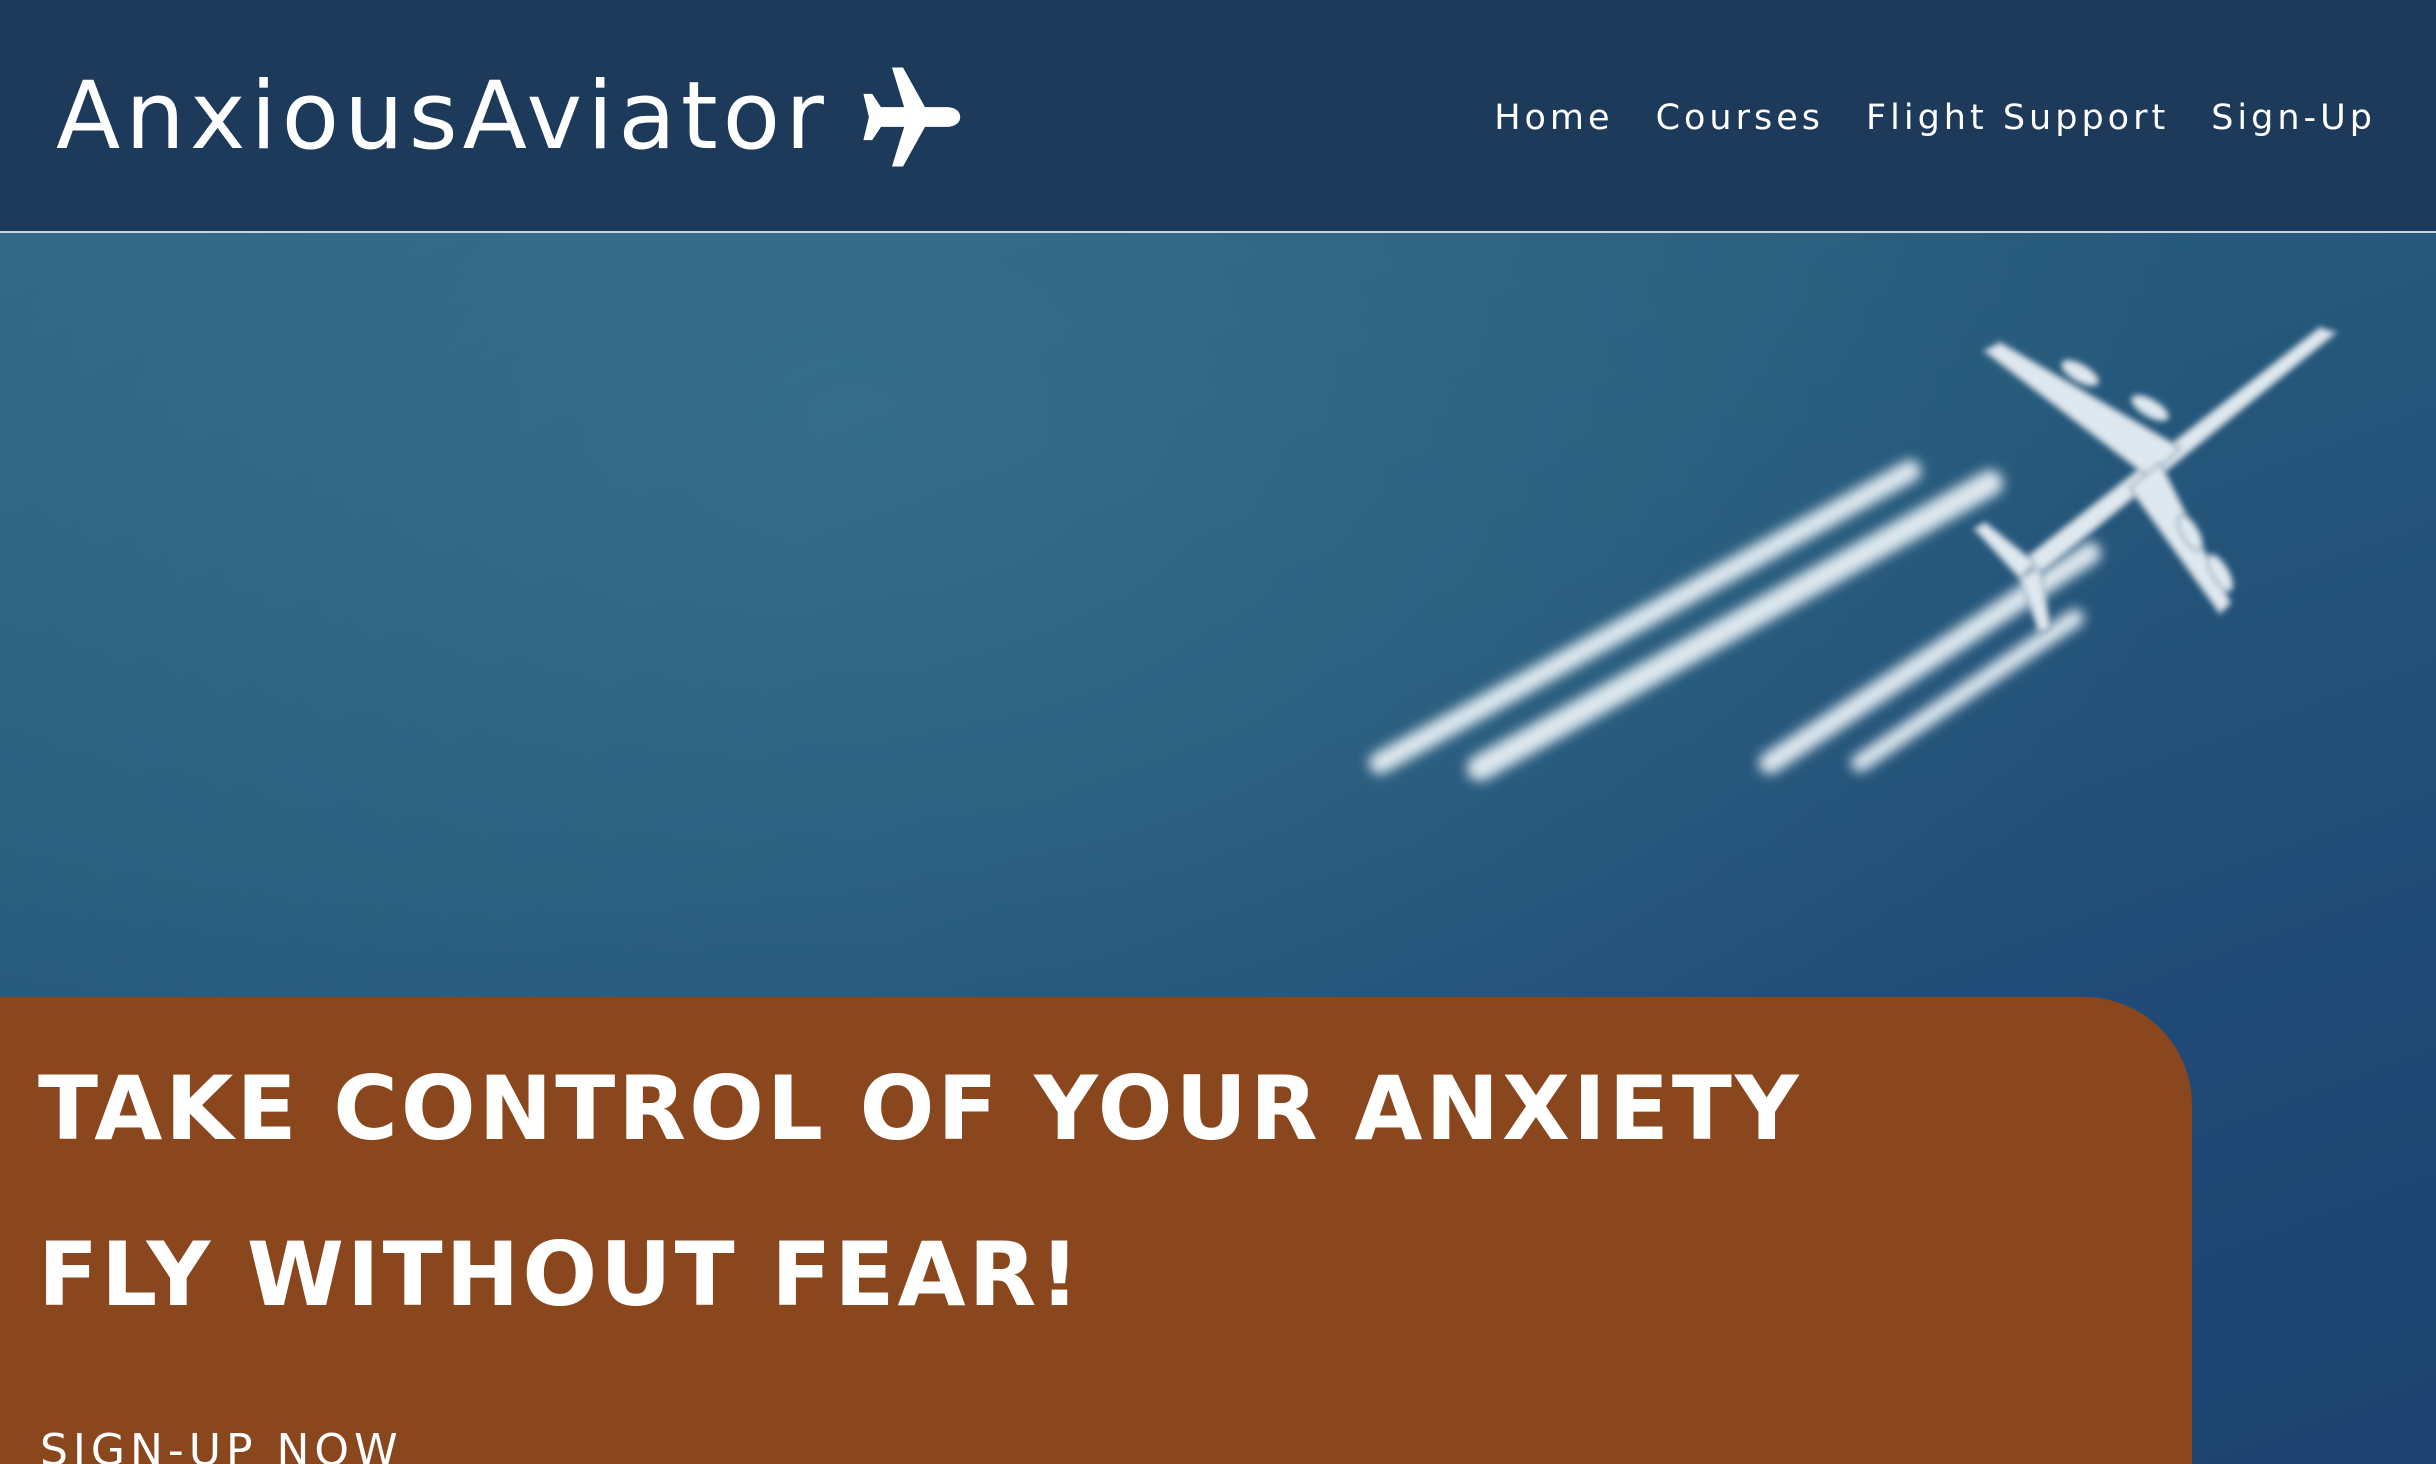 The height and width of the screenshot is (1464, 2436). I want to click on airplane-icon, so click(912, 117).